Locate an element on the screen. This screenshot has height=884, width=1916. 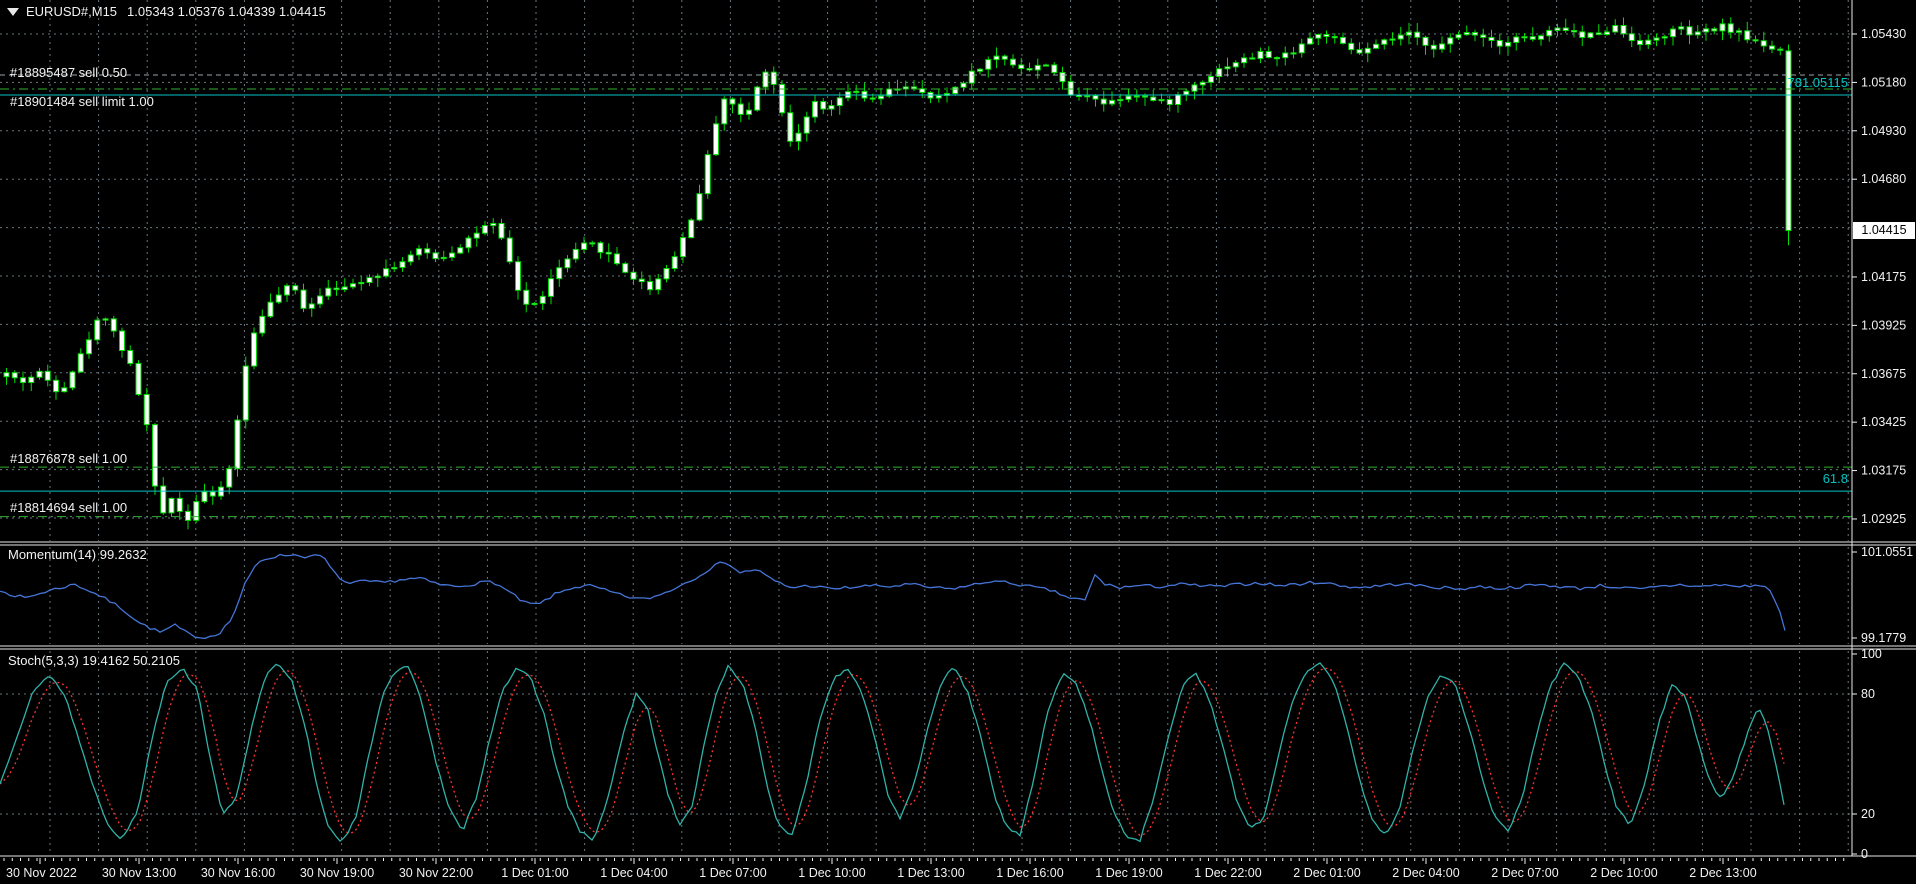
chart-symbol-period: EURUSD#,M15 is located at coordinates (72, 11).